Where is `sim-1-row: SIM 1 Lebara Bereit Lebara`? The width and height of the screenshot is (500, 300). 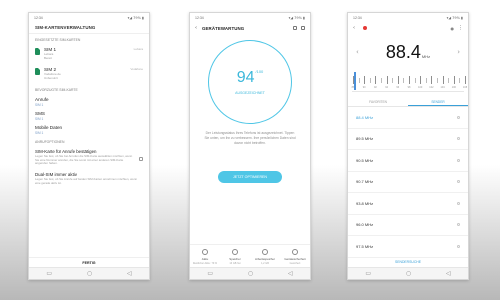 sim-1-row: SIM 1 Lebara Bereit Lebara is located at coordinates (89, 54).